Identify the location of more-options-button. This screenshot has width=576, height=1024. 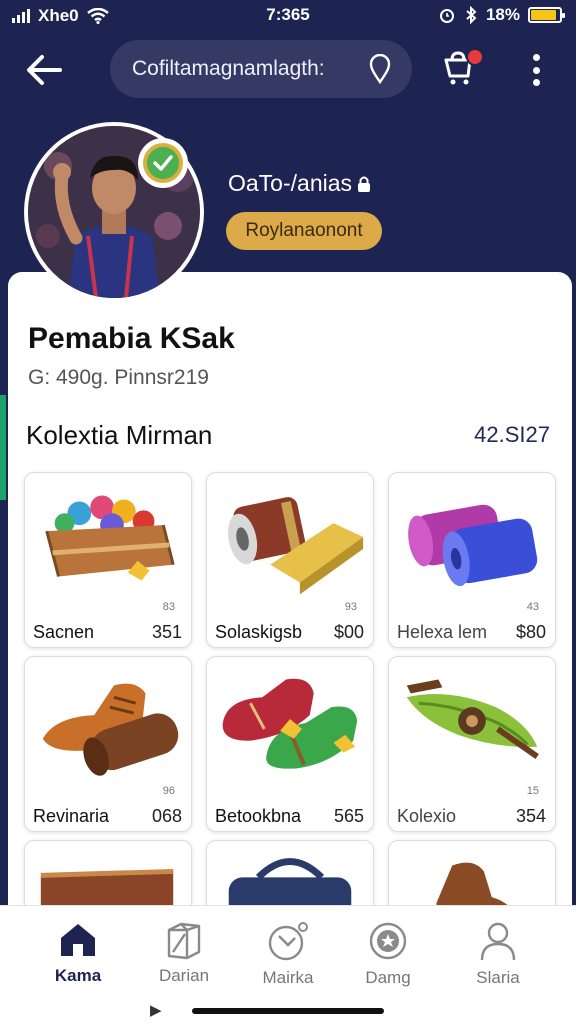
(536, 70).